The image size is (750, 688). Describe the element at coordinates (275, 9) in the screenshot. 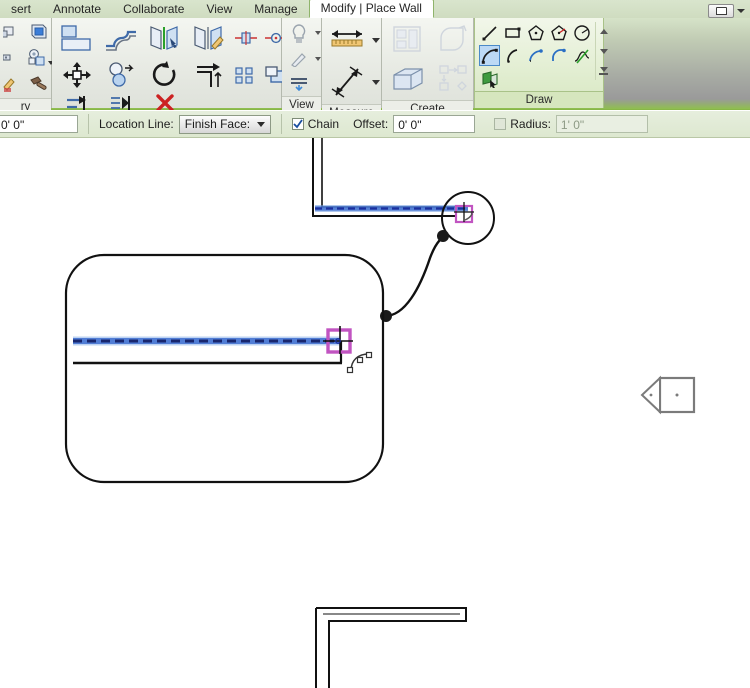

I see `tab-manage: Manage` at that location.